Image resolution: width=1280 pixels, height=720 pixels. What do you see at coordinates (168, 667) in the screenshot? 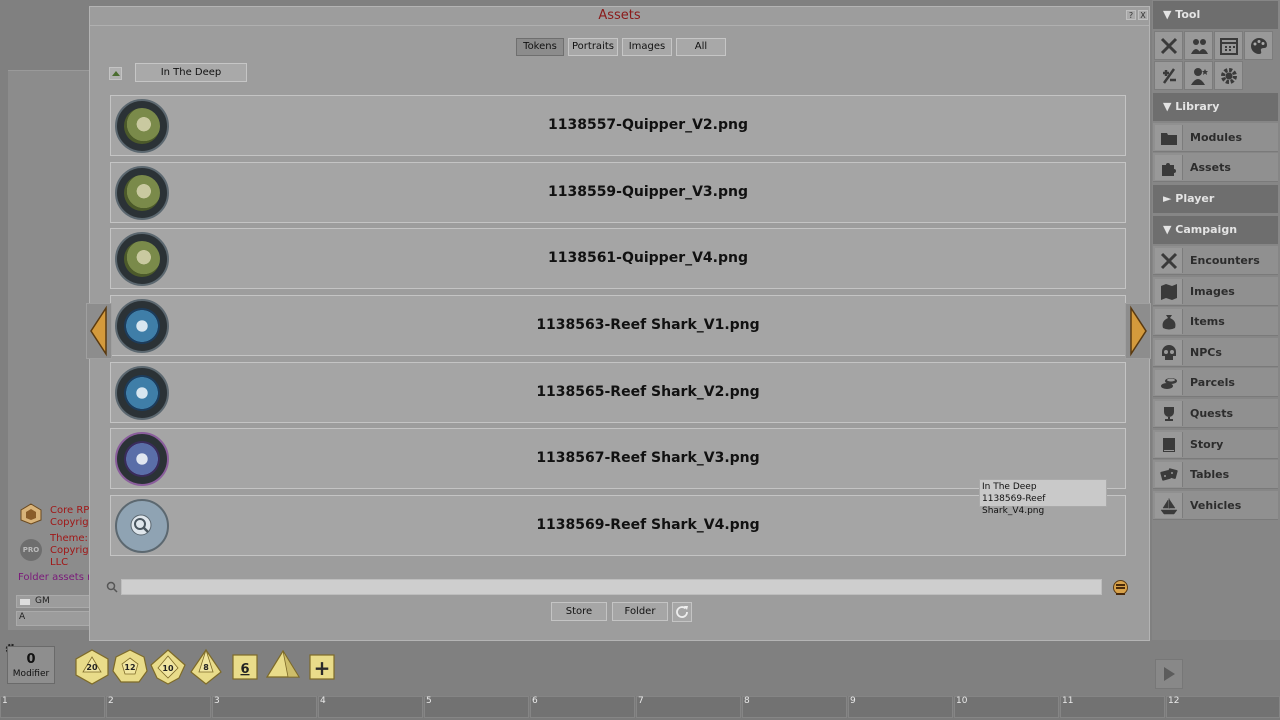
I see `d10-die-icon: 10` at bounding box center [168, 667].